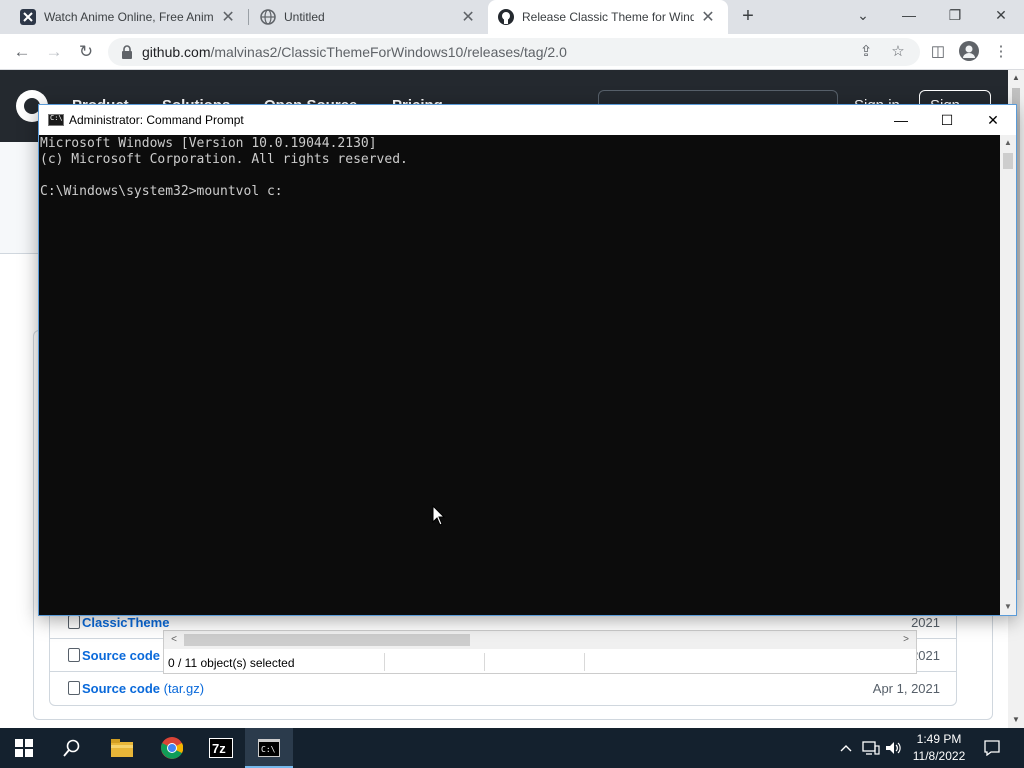 This screenshot has height=768, width=1024. What do you see at coordinates (161, 191) in the screenshot?
I see `console-prompt-line: C:\Windows\system32>mountvol c:` at bounding box center [161, 191].